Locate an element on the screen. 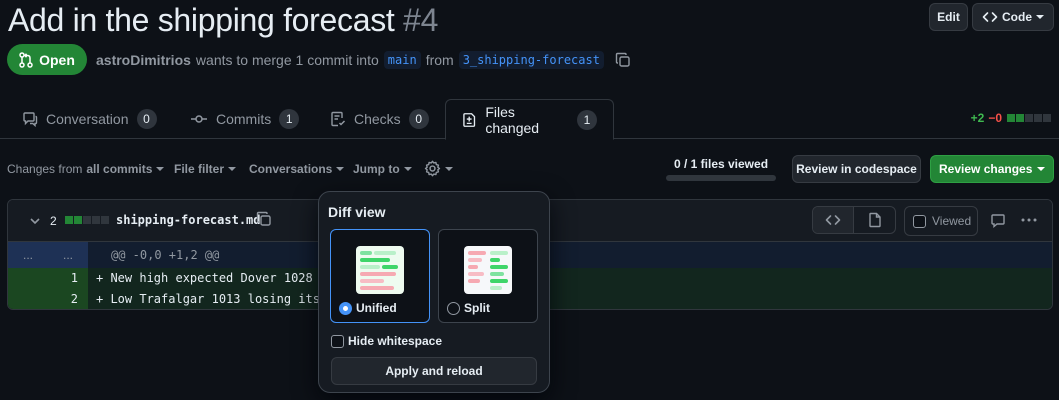 The width and height of the screenshot is (1059, 400). status-badge-label: Open is located at coordinates (57, 59).